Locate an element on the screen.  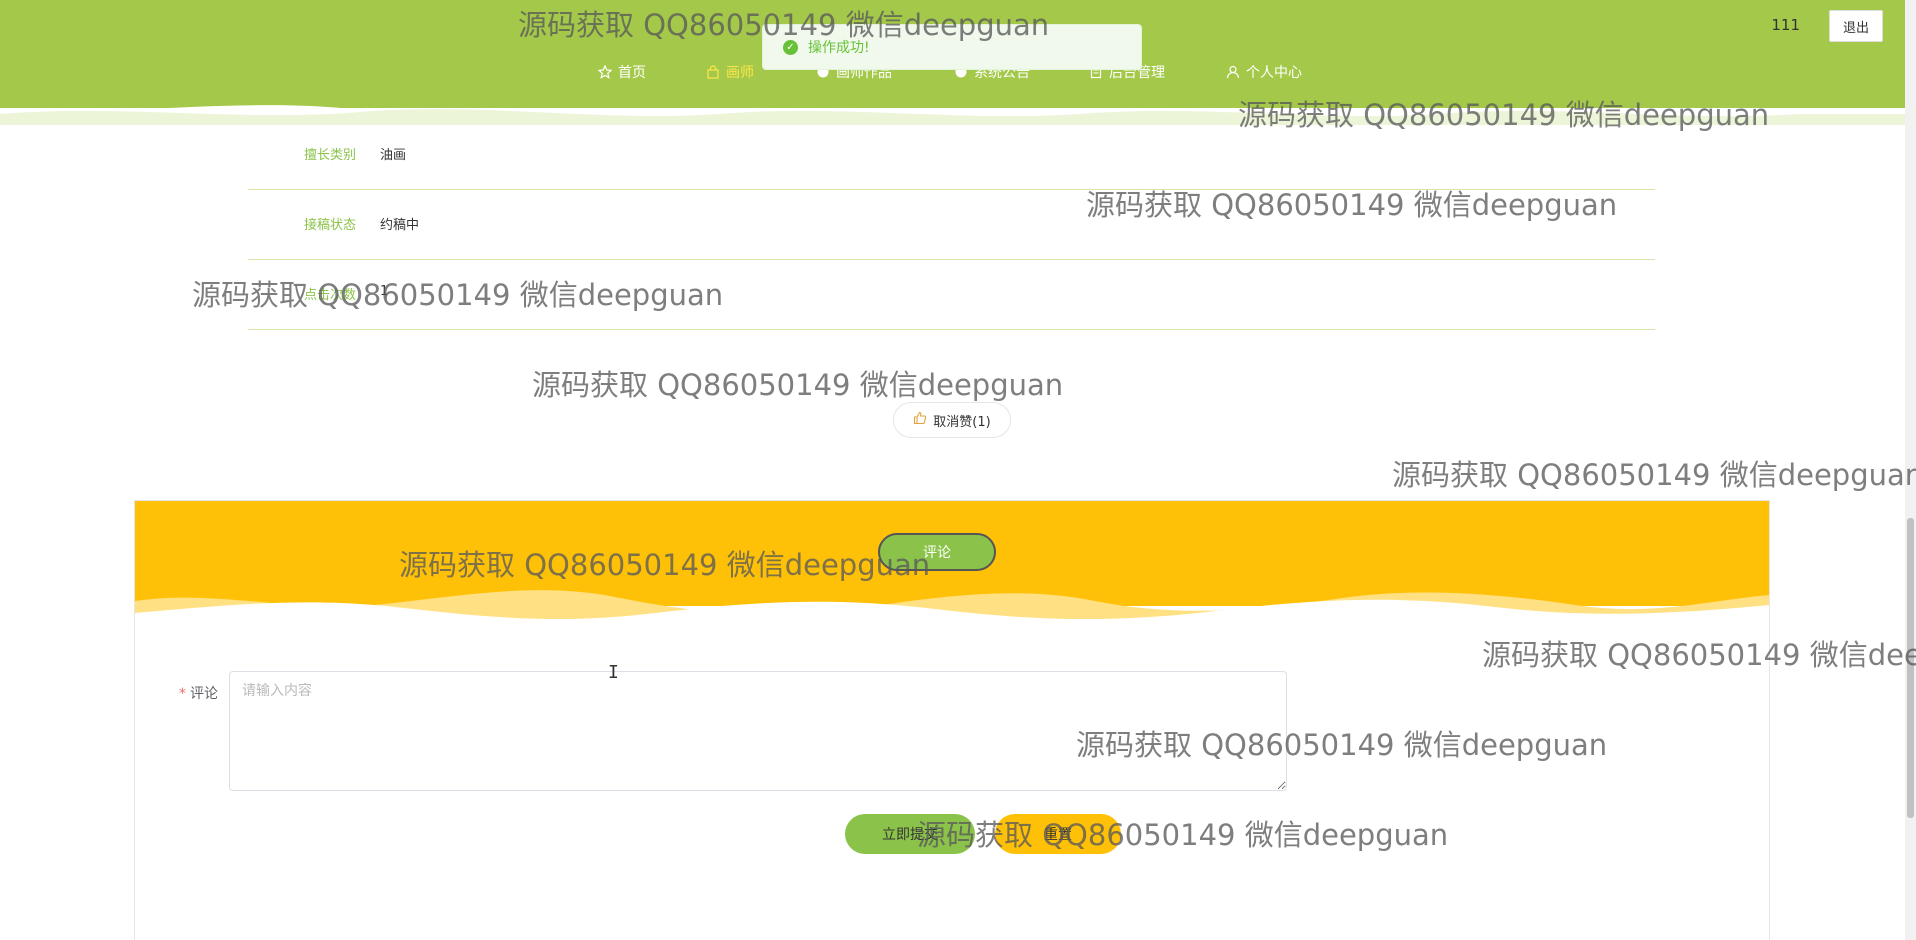
tab-comment: 评论 is located at coordinates (937, 552).